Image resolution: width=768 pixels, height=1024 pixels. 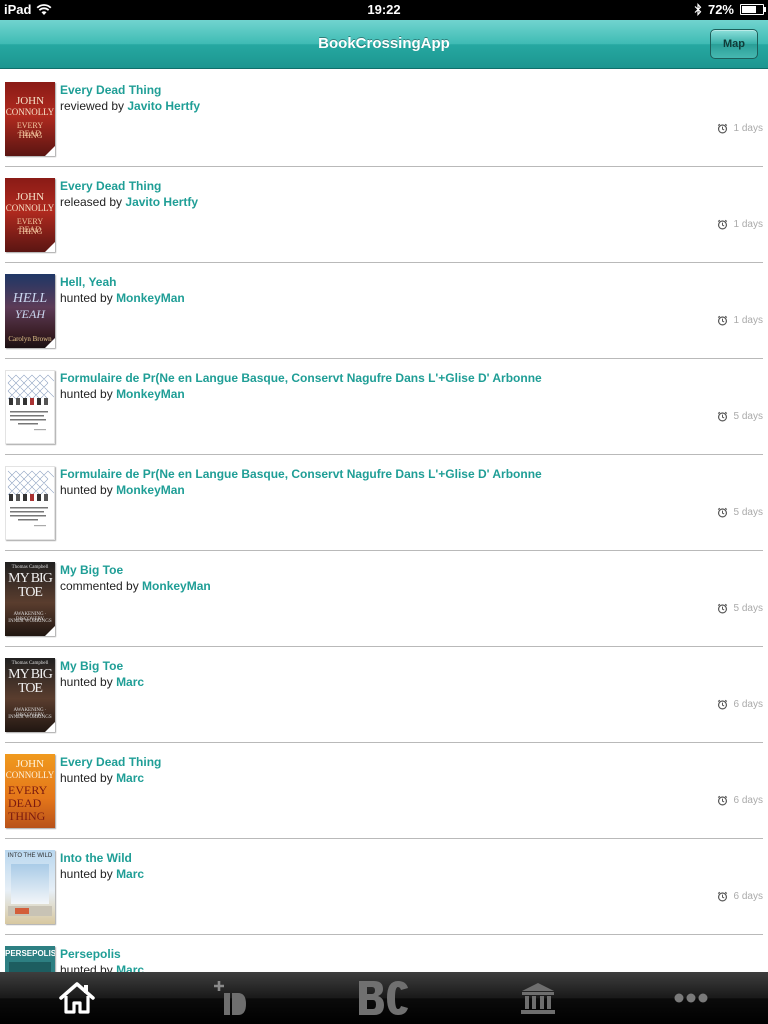 I want to click on book-cover: INTO THE WILD, so click(x=30, y=887).